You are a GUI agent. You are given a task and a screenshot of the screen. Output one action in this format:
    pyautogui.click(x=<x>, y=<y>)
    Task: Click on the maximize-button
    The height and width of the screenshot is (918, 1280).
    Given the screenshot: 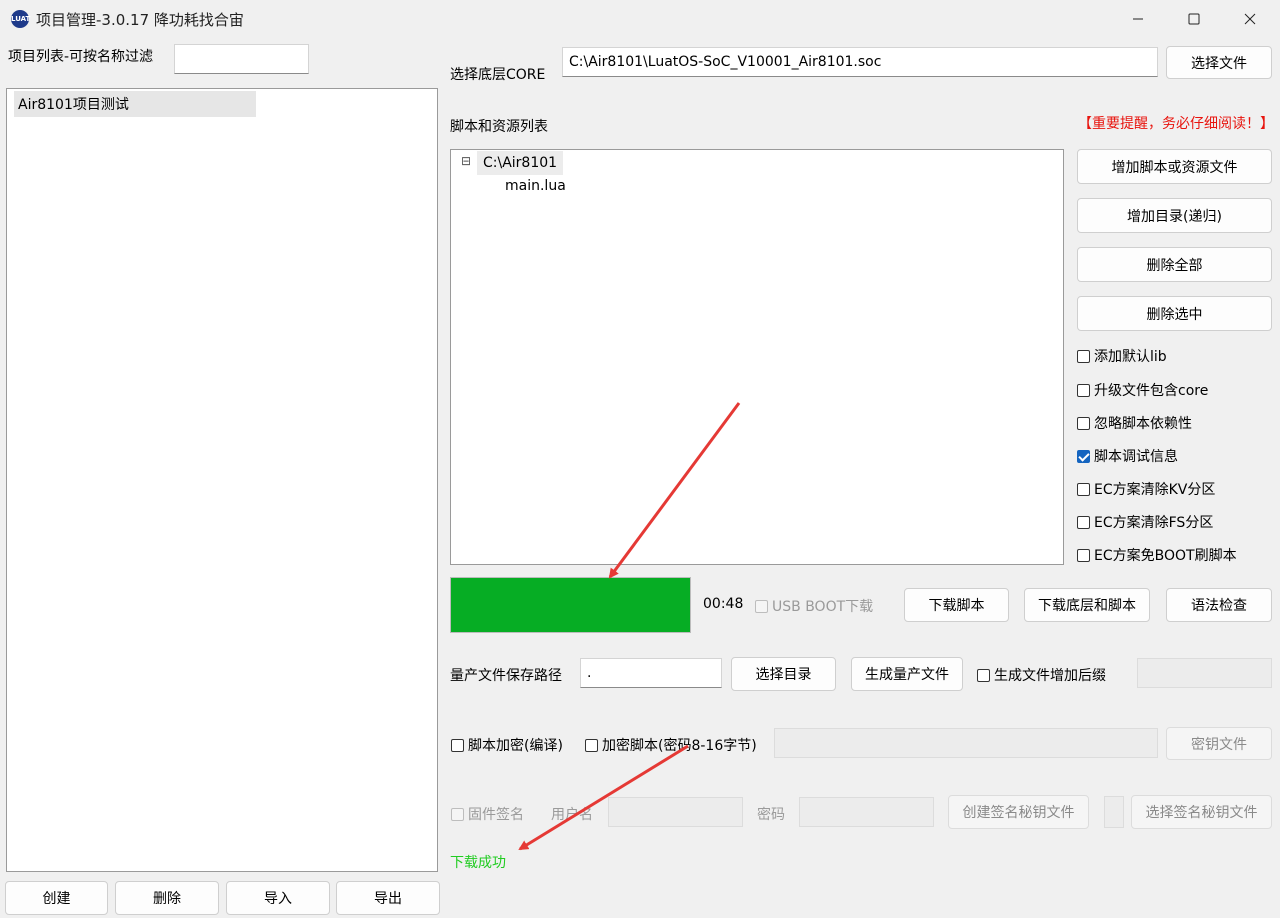 What is the action you would take?
    pyautogui.click(x=1194, y=19)
    